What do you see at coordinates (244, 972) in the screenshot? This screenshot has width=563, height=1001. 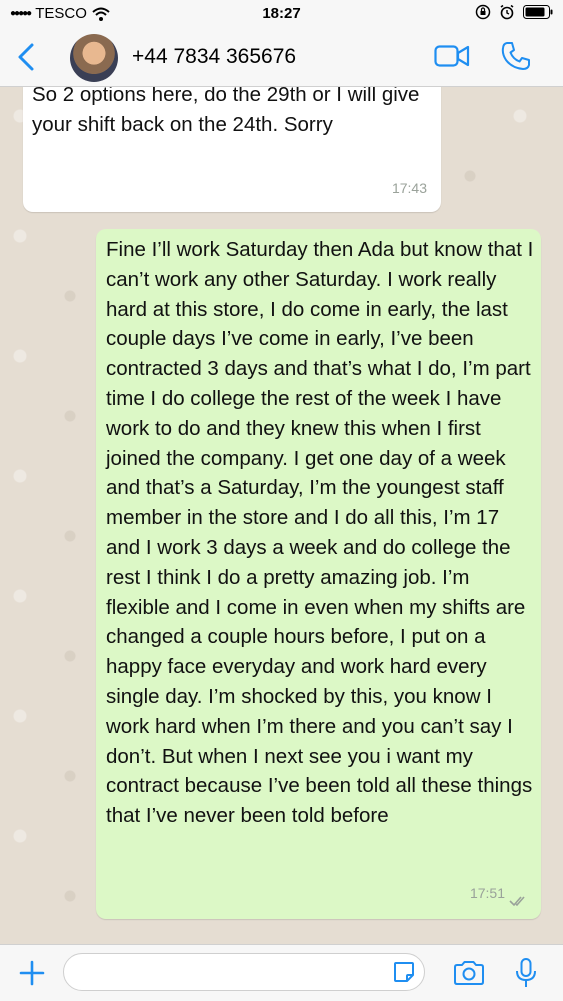 I see `message-input` at bounding box center [244, 972].